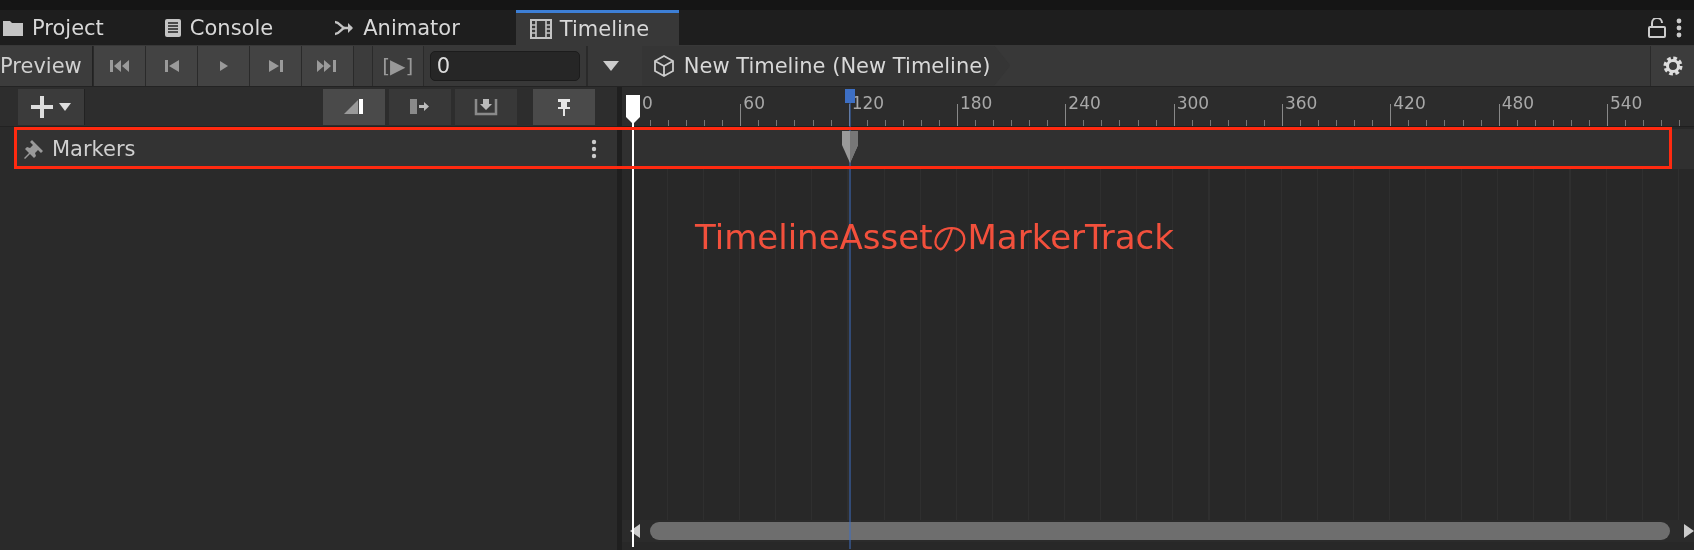 The height and width of the screenshot is (550, 1694). Describe the element at coordinates (1409, 103) in the screenshot. I see `ruler-label: 420` at that location.